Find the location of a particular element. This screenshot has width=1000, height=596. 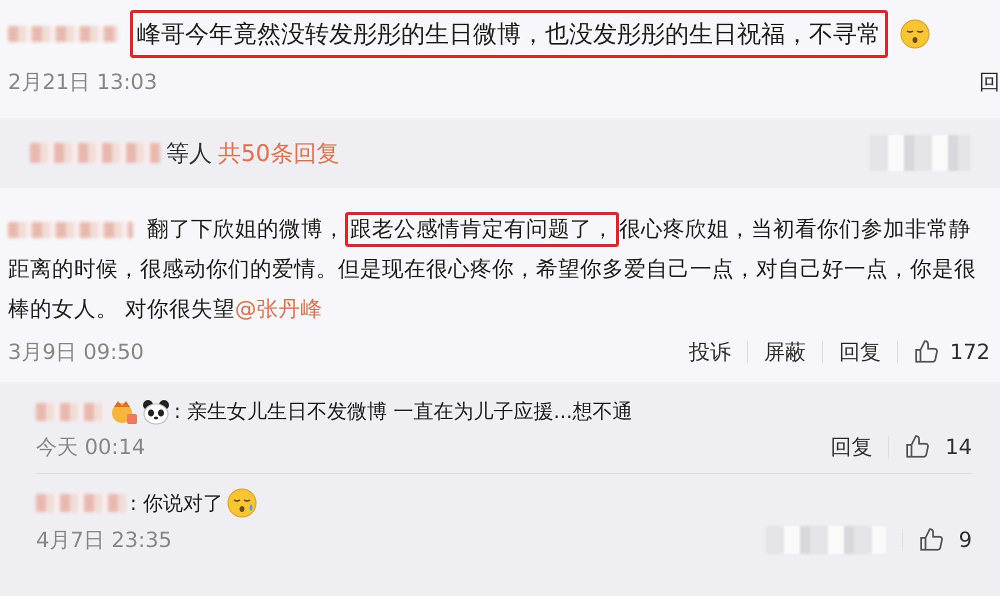

sub-reply-text: : 亲生女儿生日不发微博 一直在为儿子应援...想不通 is located at coordinates (403, 411).